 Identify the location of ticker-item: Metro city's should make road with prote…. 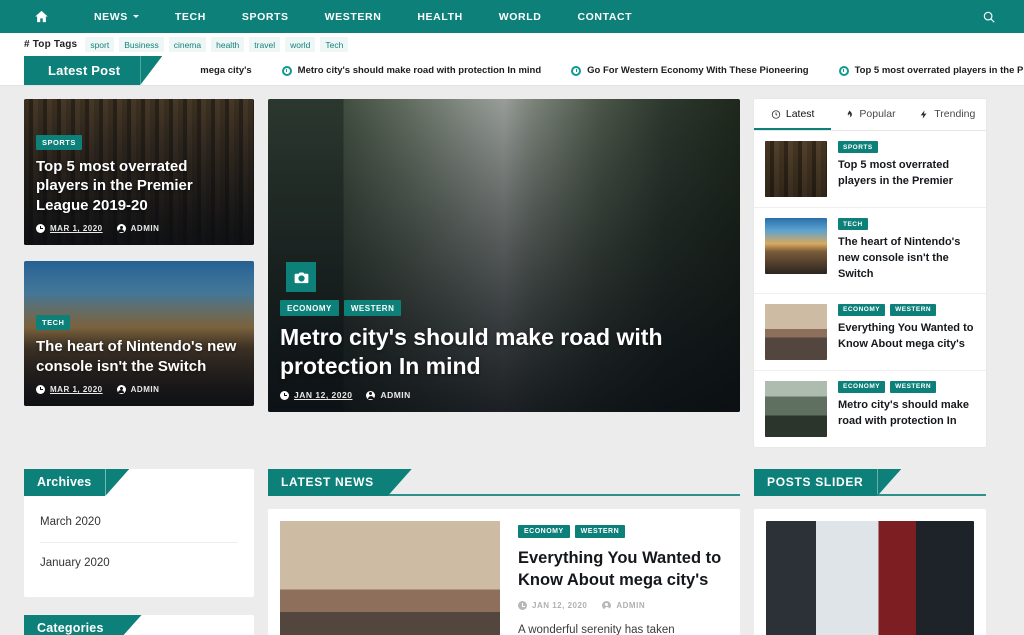
(411, 70).